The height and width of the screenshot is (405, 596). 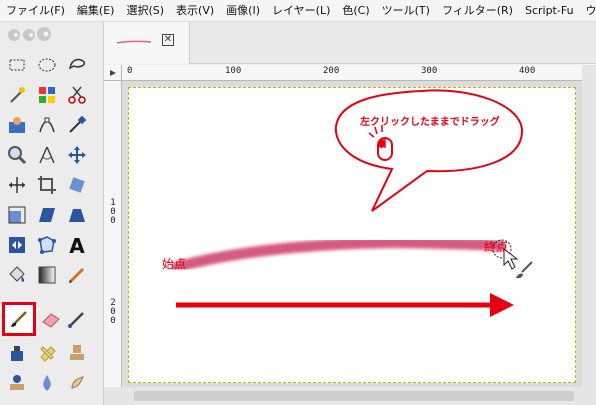 What do you see at coordinates (77, 95) in the screenshot?
I see `scissors-select-icon` at bounding box center [77, 95].